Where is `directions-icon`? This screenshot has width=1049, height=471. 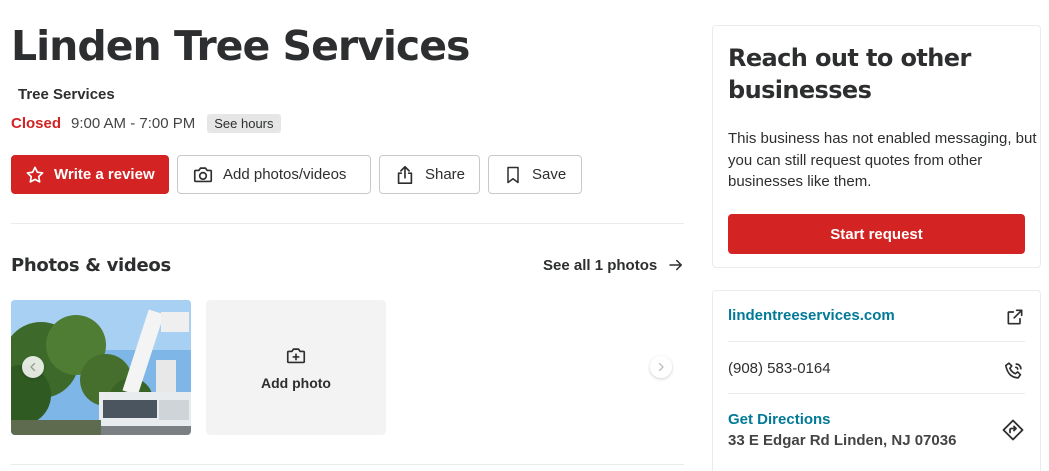
directions-icon is located at coordinates (1013, 430).